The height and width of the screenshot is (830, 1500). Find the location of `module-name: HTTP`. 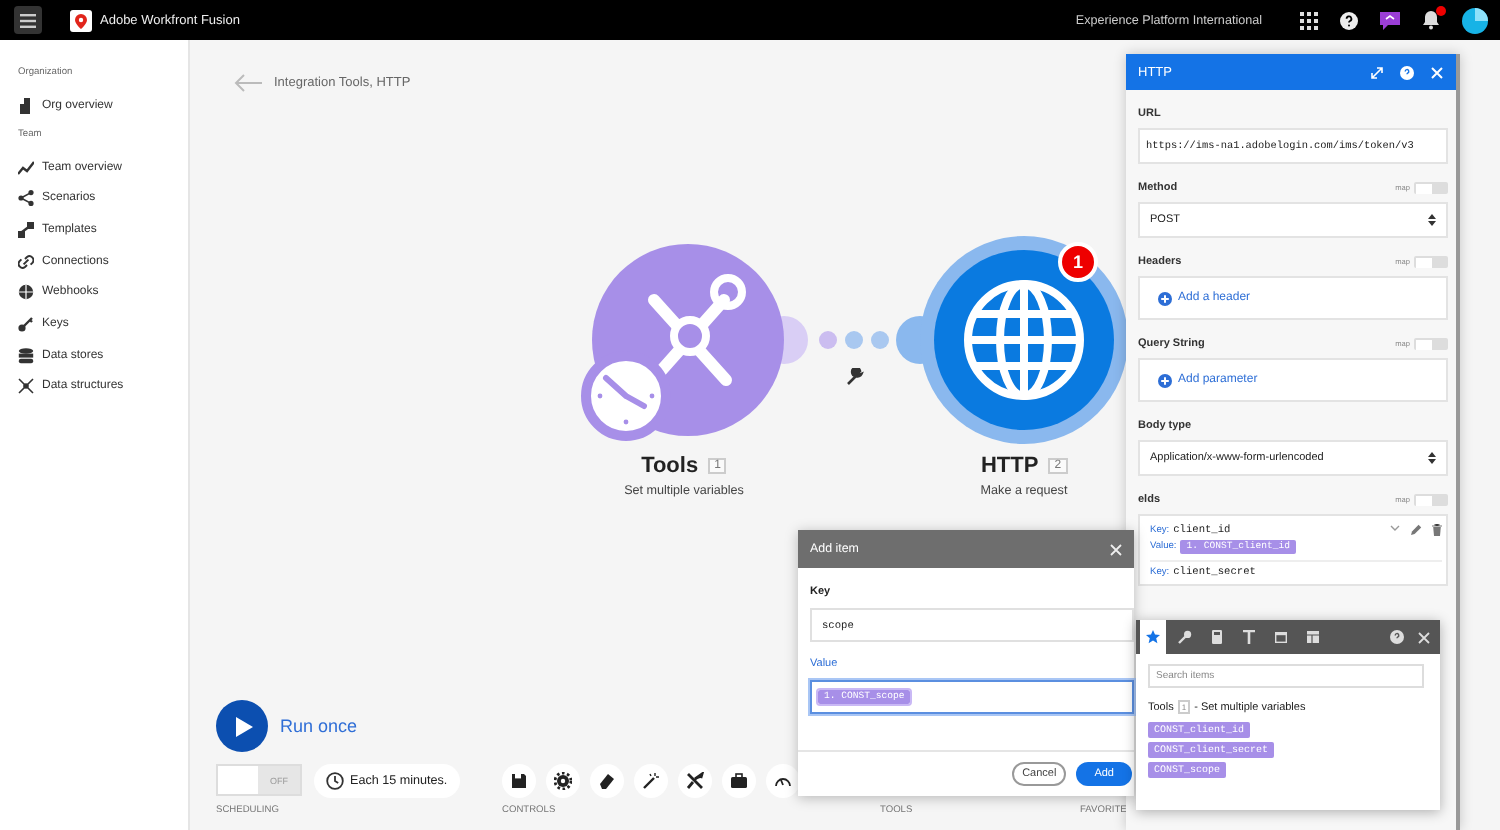

module-name: HTTP is located at coordinates (1009, 466).